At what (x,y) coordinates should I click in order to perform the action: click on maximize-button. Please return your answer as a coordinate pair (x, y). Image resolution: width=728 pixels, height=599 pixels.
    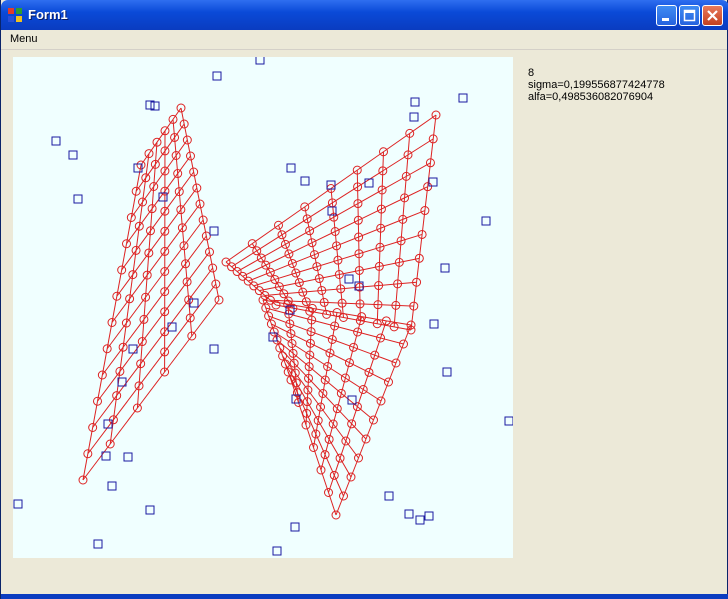
    Looking at the image, I should click on (689, 15).